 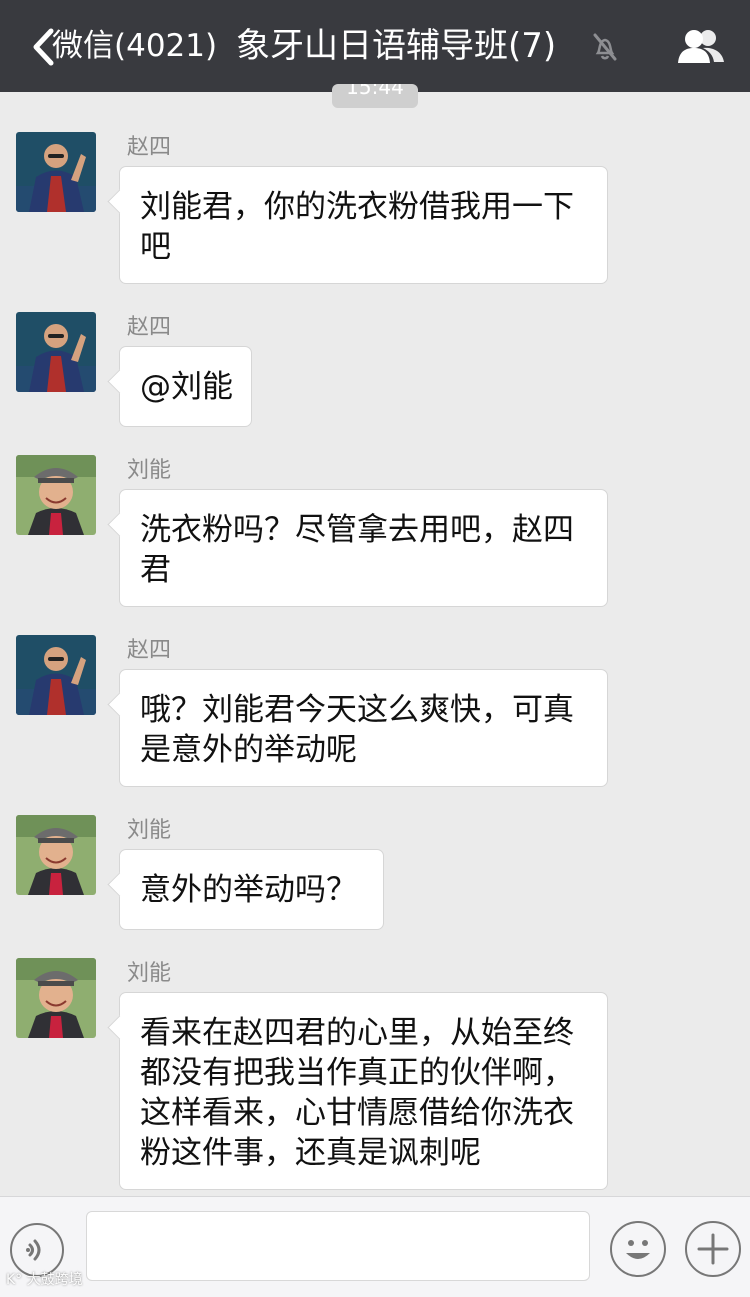 What do you see at coordinates (605, 47) in the screenshot?
I see `muted-bell-icon` at bounding box center [605, 47].